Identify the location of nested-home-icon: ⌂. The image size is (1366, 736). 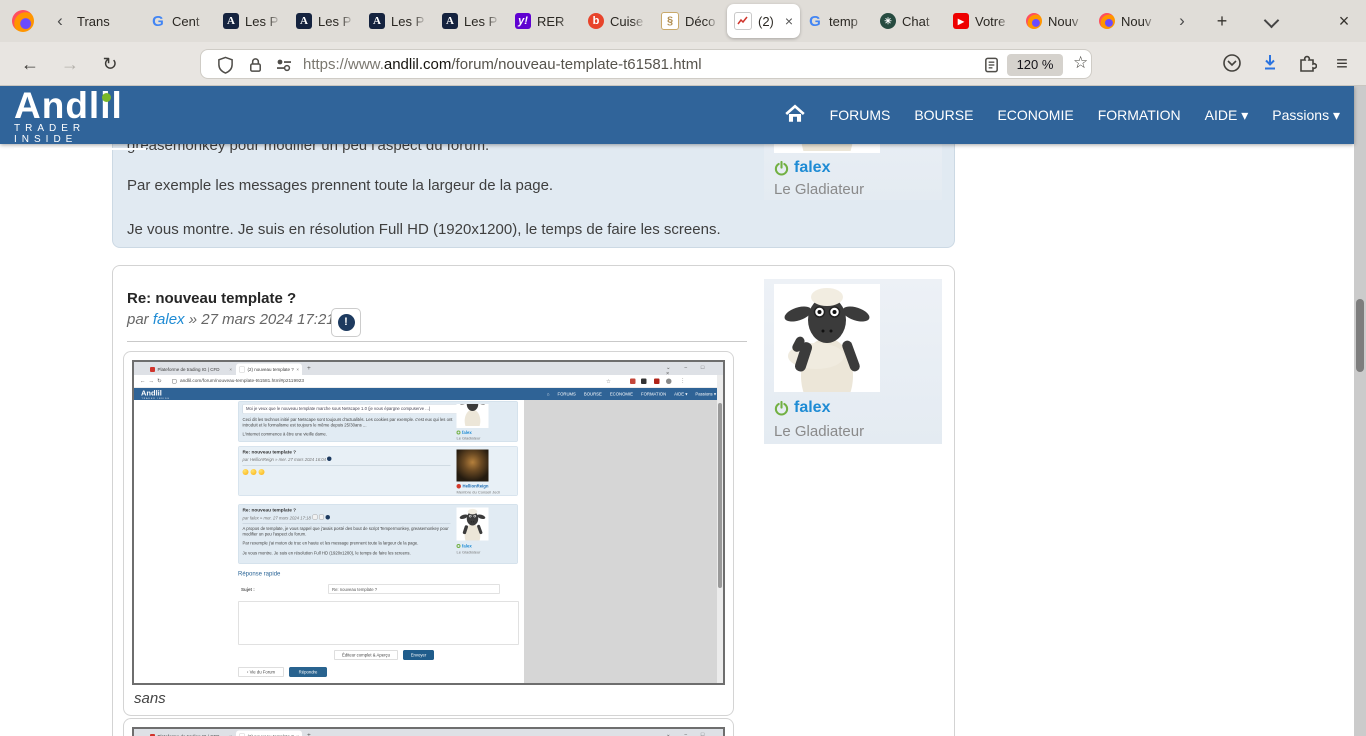
(548, 394).